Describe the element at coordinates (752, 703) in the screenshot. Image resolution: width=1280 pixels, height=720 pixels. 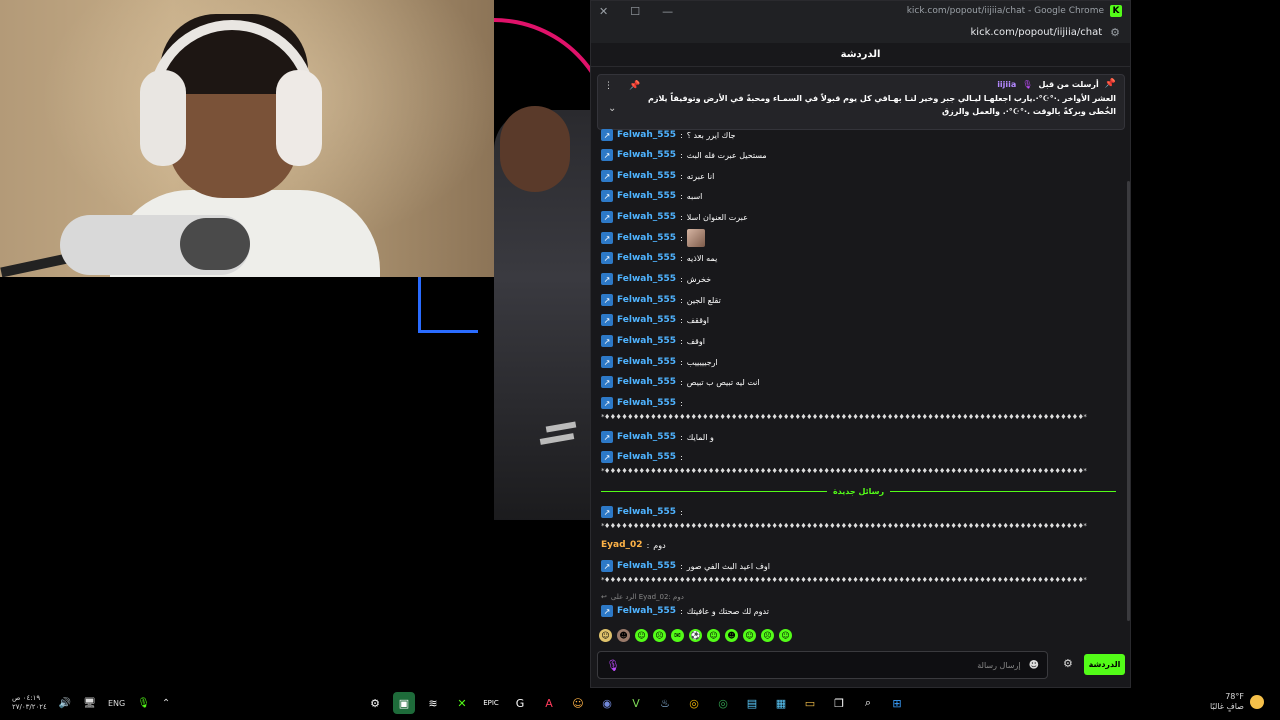
I see `teams-app-icon: ▤` at that location.